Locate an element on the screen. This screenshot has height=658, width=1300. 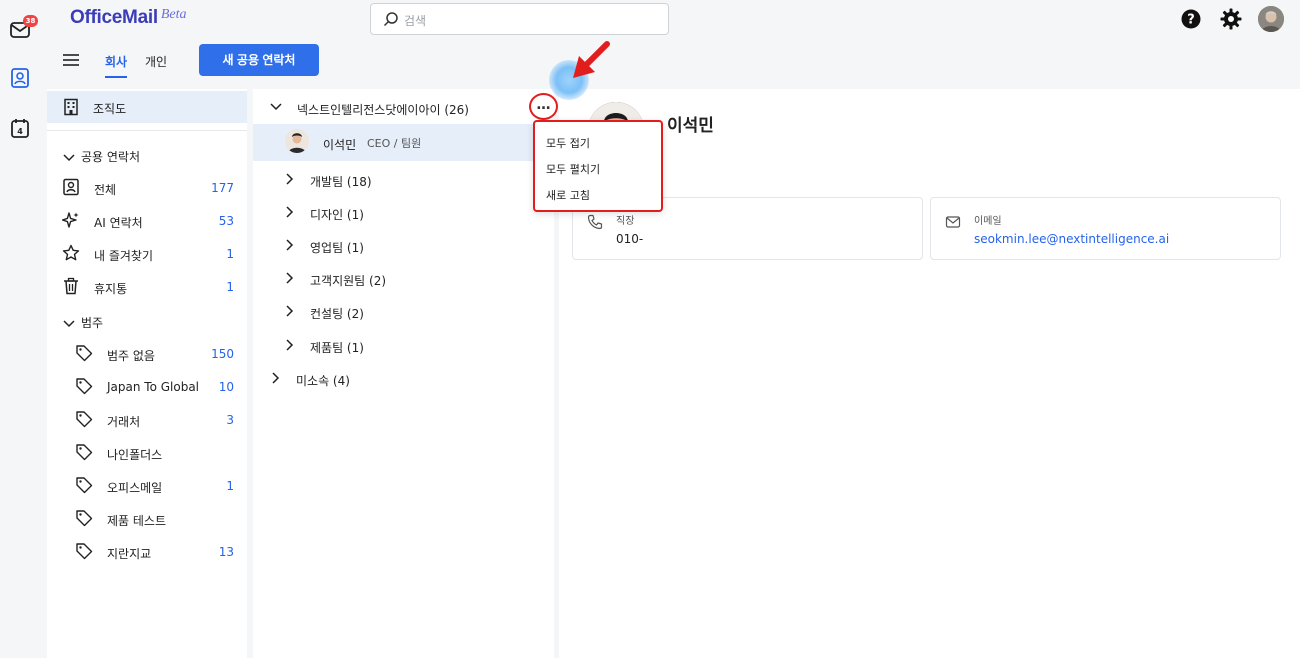
ai-sparkle-icon is located at coordinates (71, 220).